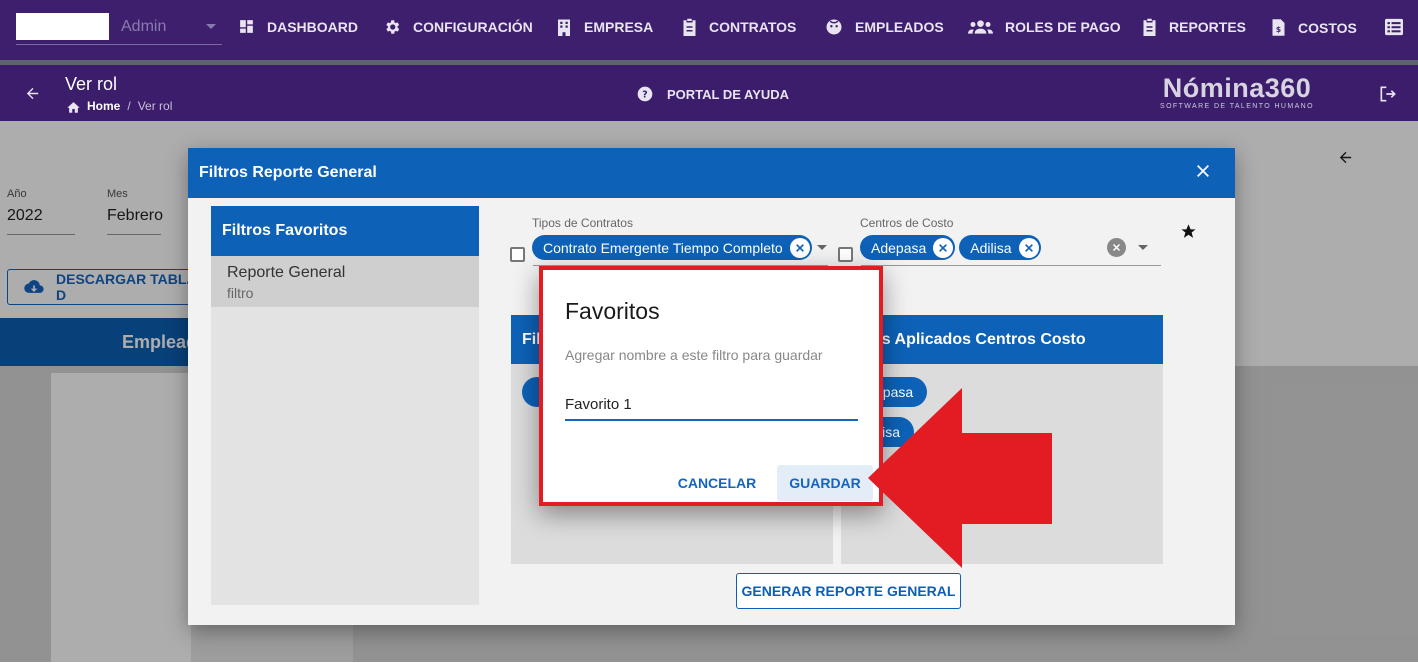  I want to click on clipboard-icon, so click(689, 27).